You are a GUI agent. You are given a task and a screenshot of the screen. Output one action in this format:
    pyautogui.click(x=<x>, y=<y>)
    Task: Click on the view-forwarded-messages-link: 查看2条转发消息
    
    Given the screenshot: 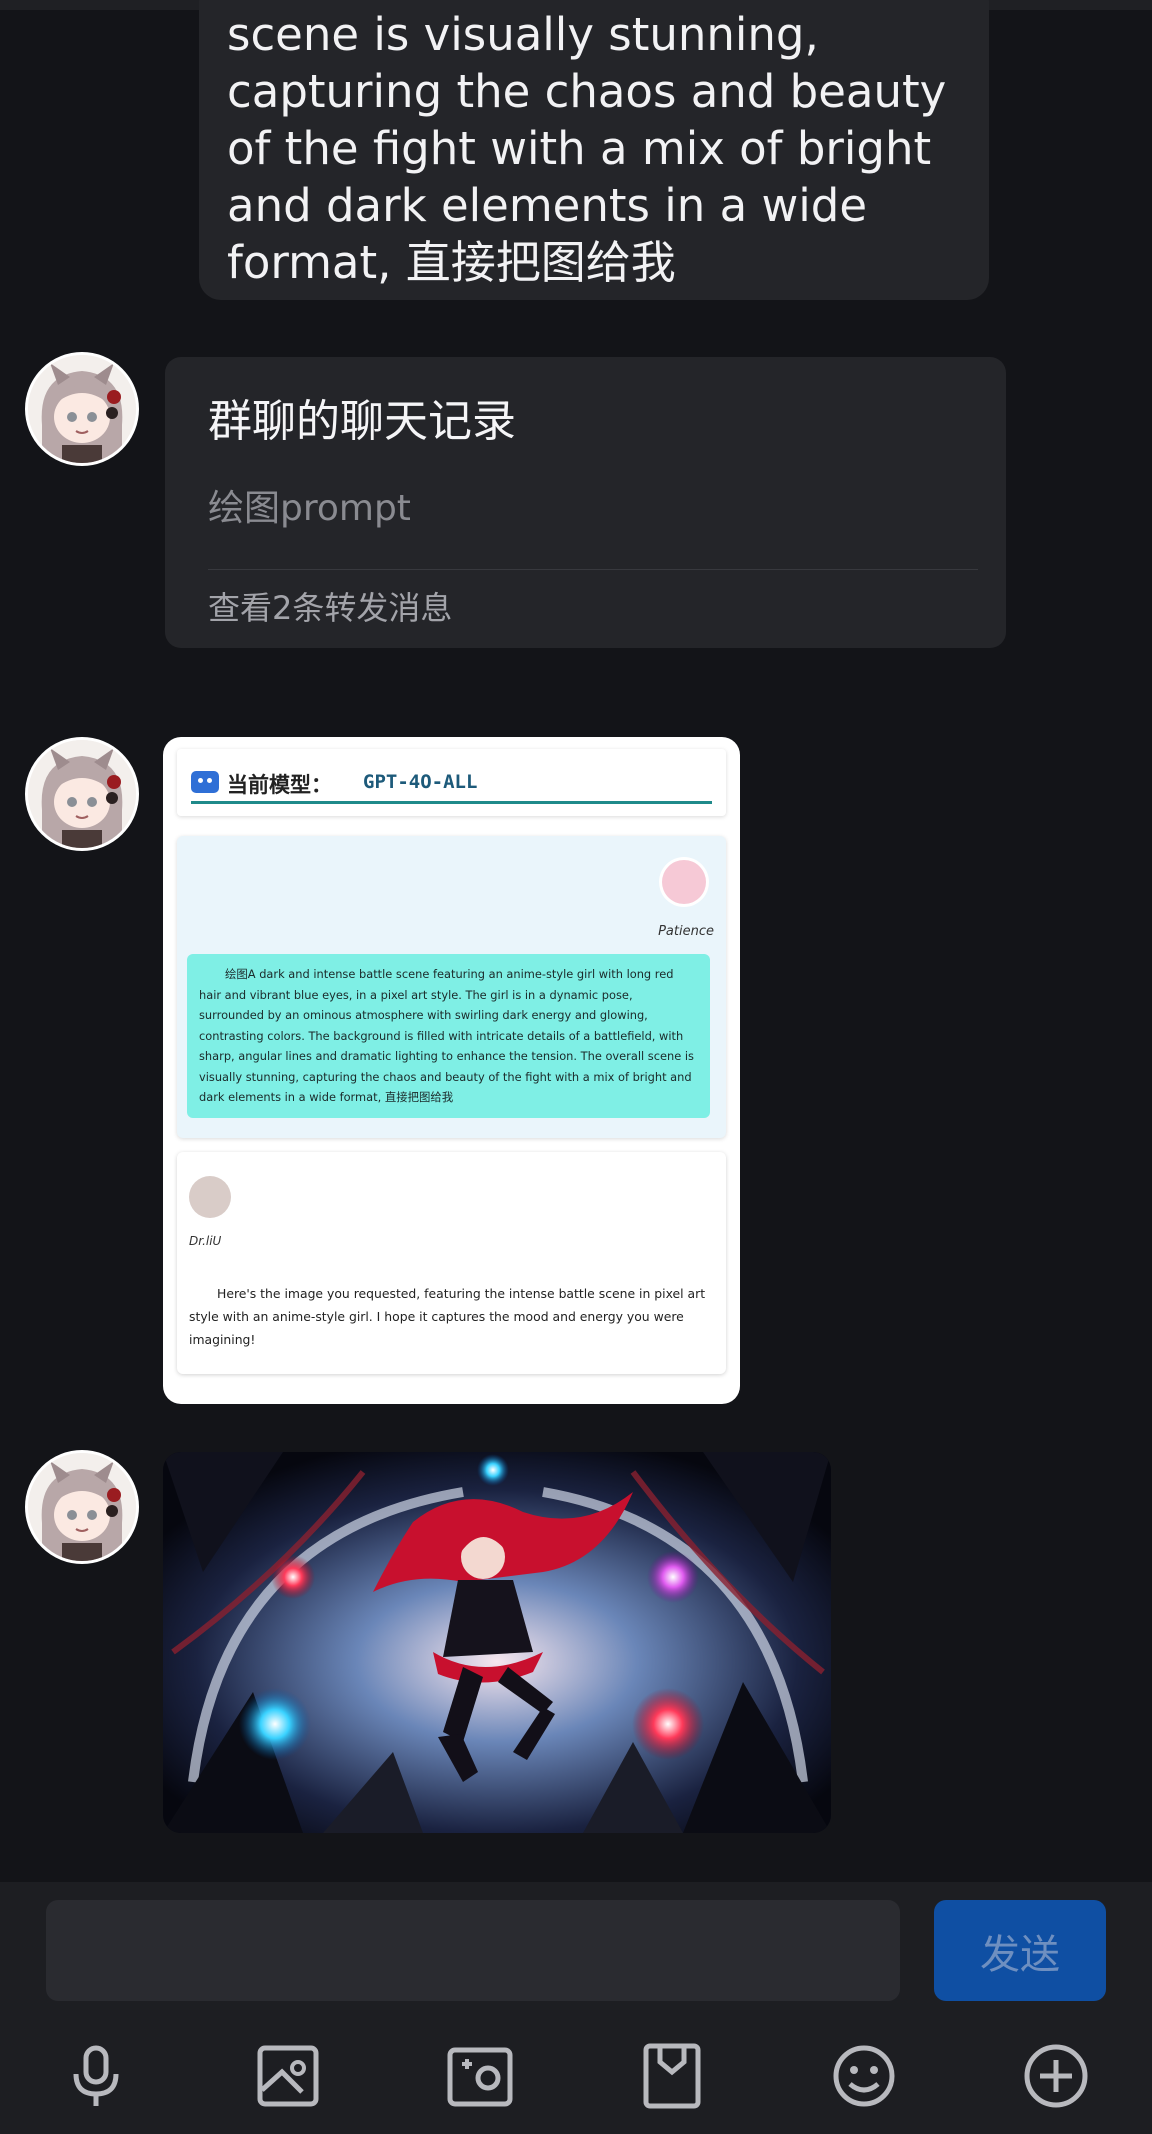 What is the action you would take?
    pyautogui.click(x=330, y=606)
    